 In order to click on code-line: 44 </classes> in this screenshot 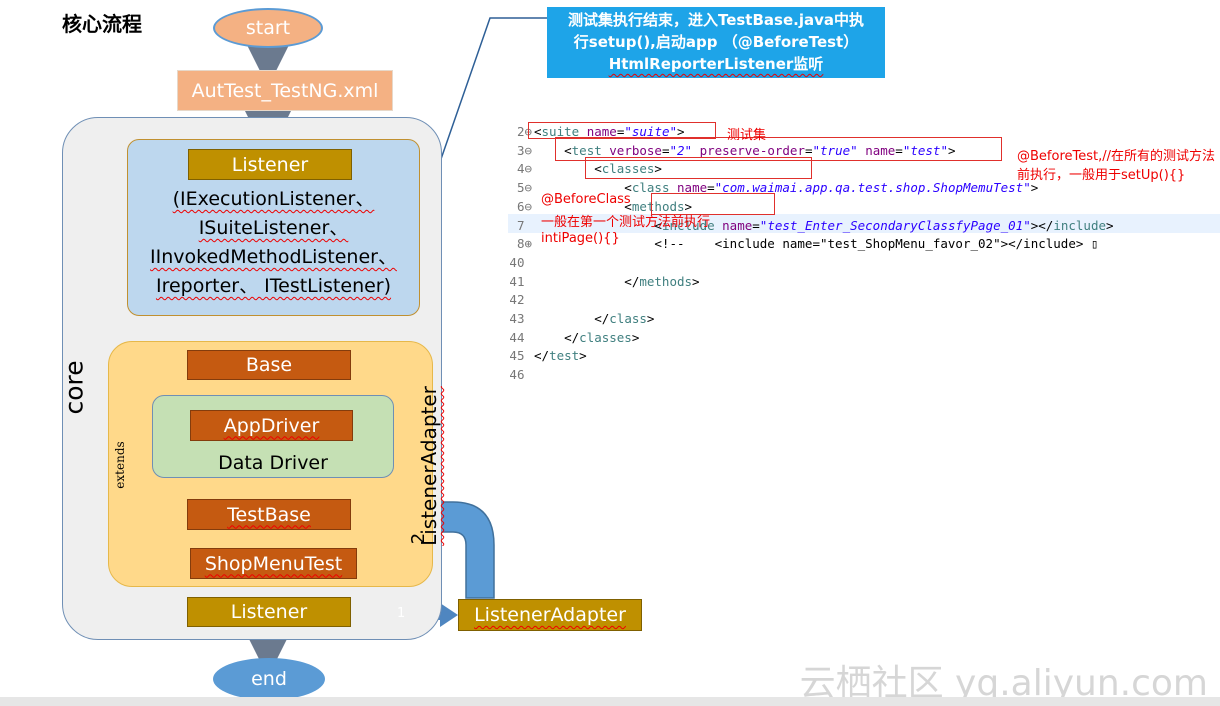, I will do `click(573, 338)`.